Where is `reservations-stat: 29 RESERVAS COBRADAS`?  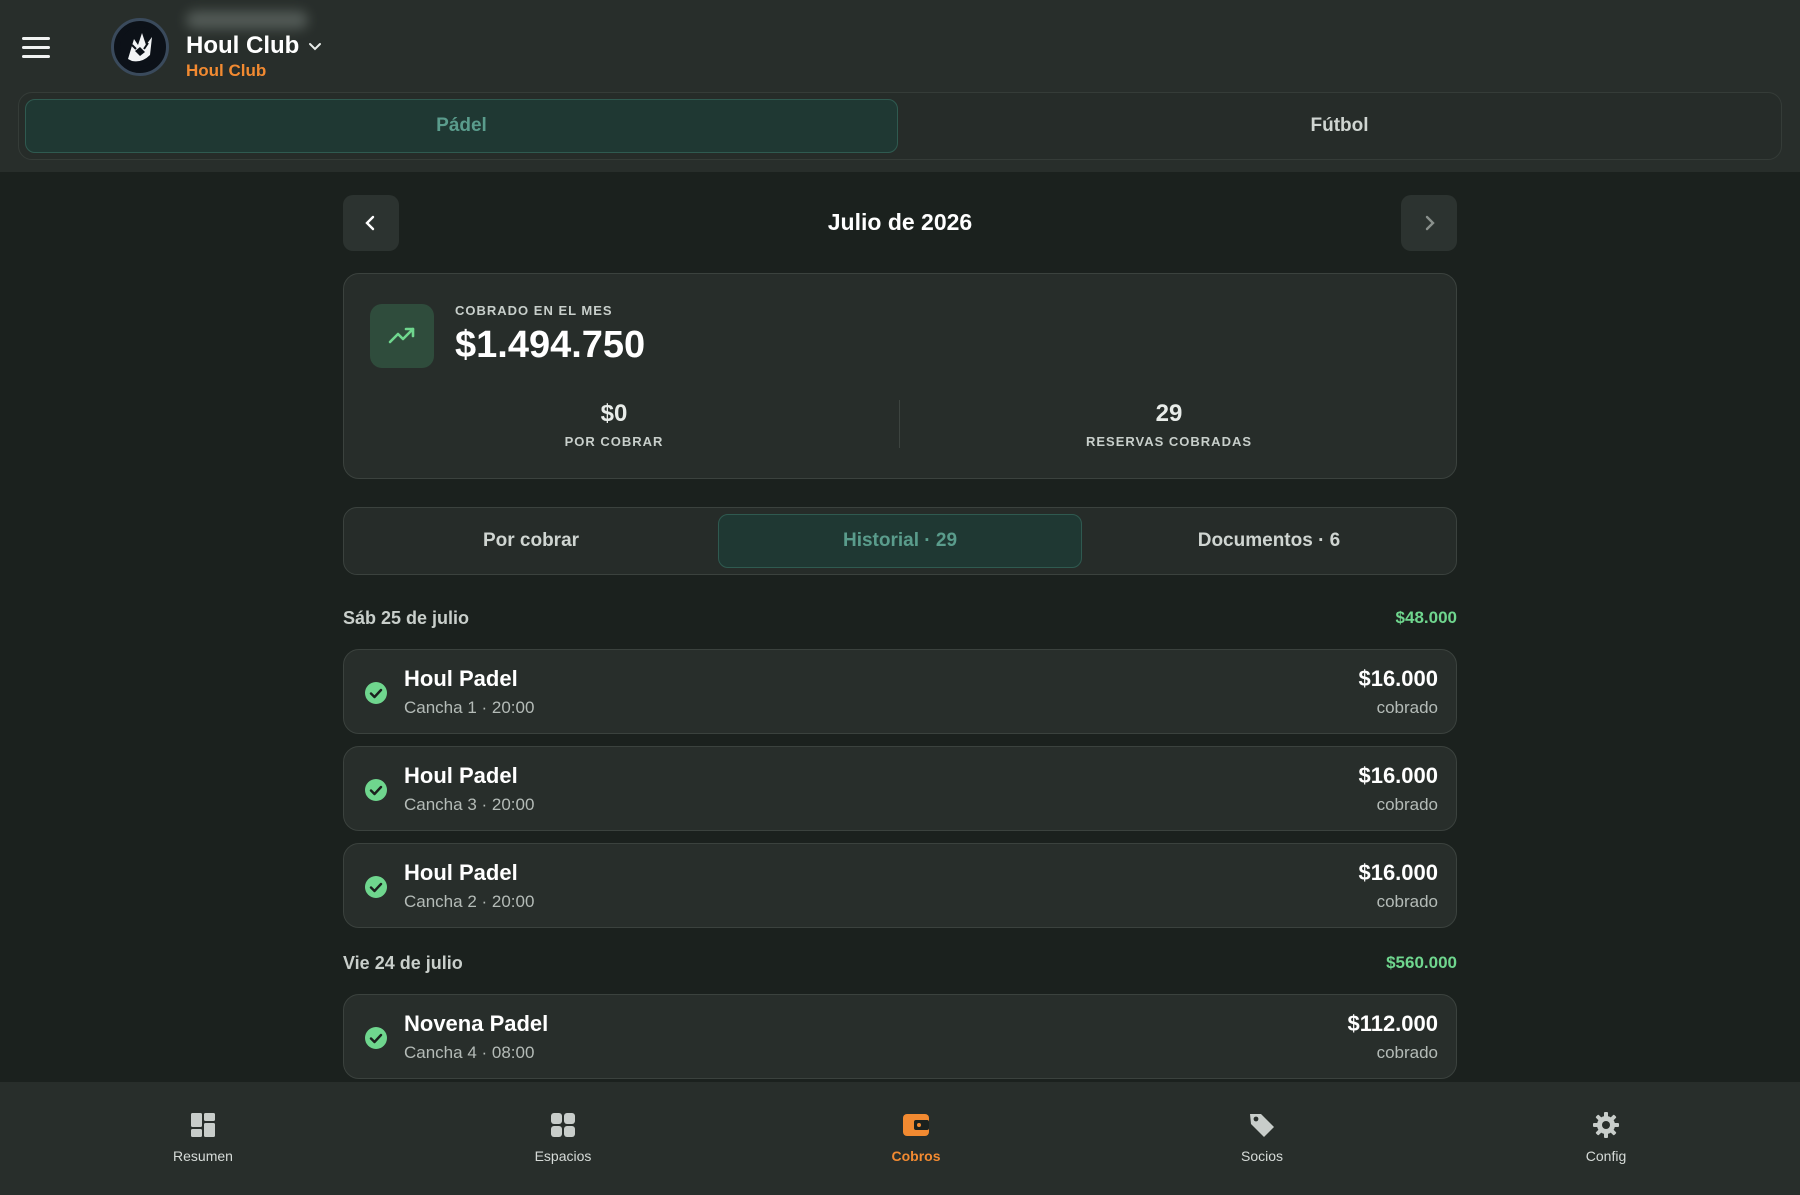 reservations-stat: 29 RESERVAS COBRADAS is located at coordinates (1169, 424).